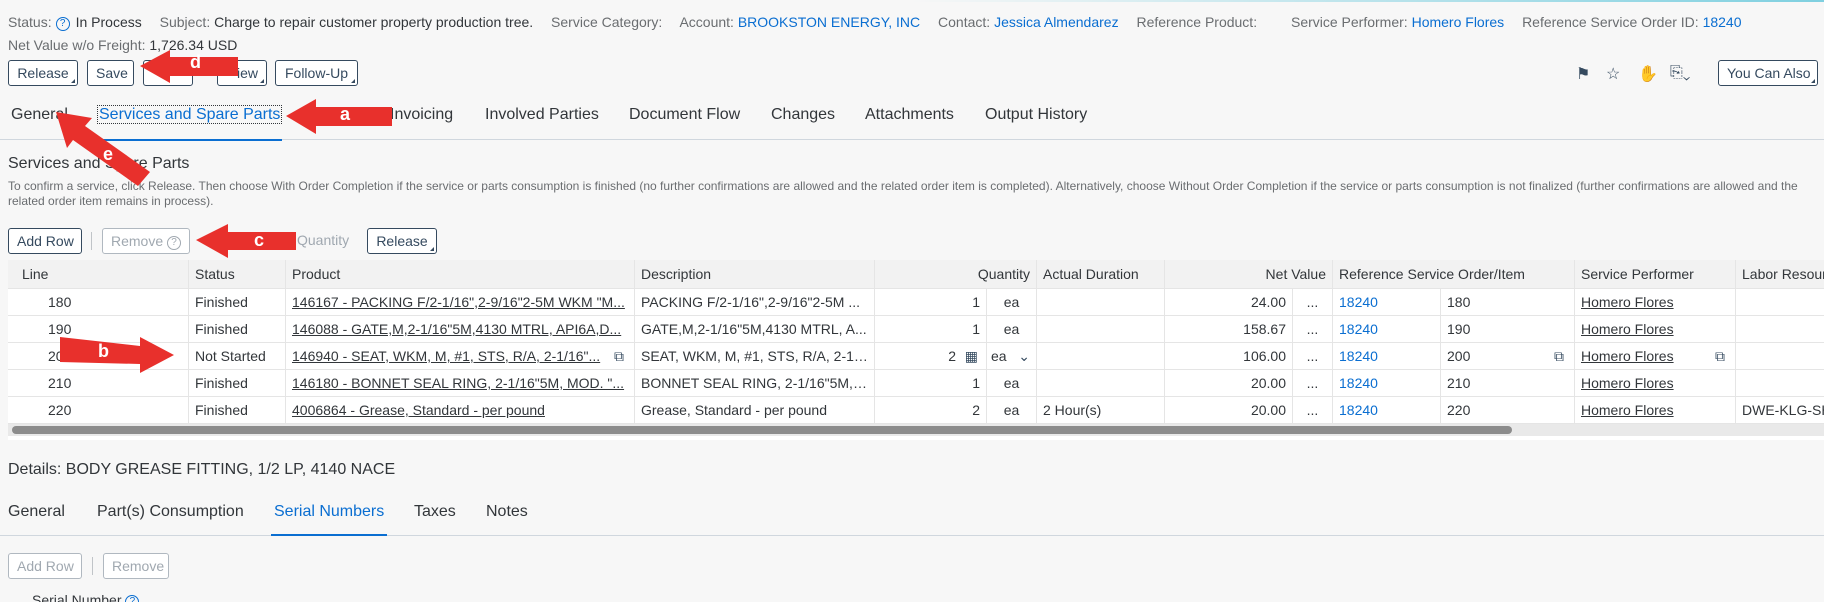  Describe the element at coordinates (339, 116) in the screenshot. I see `annotation-arrow-a` at that location.